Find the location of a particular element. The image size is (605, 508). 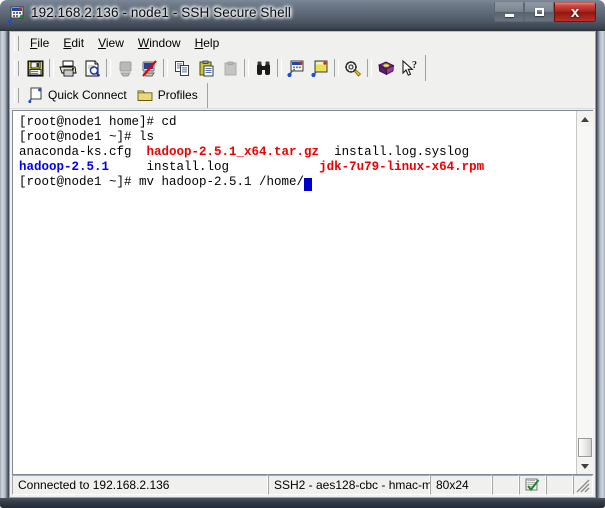

find-binoculars-icon is located at coordinates (263, 68).